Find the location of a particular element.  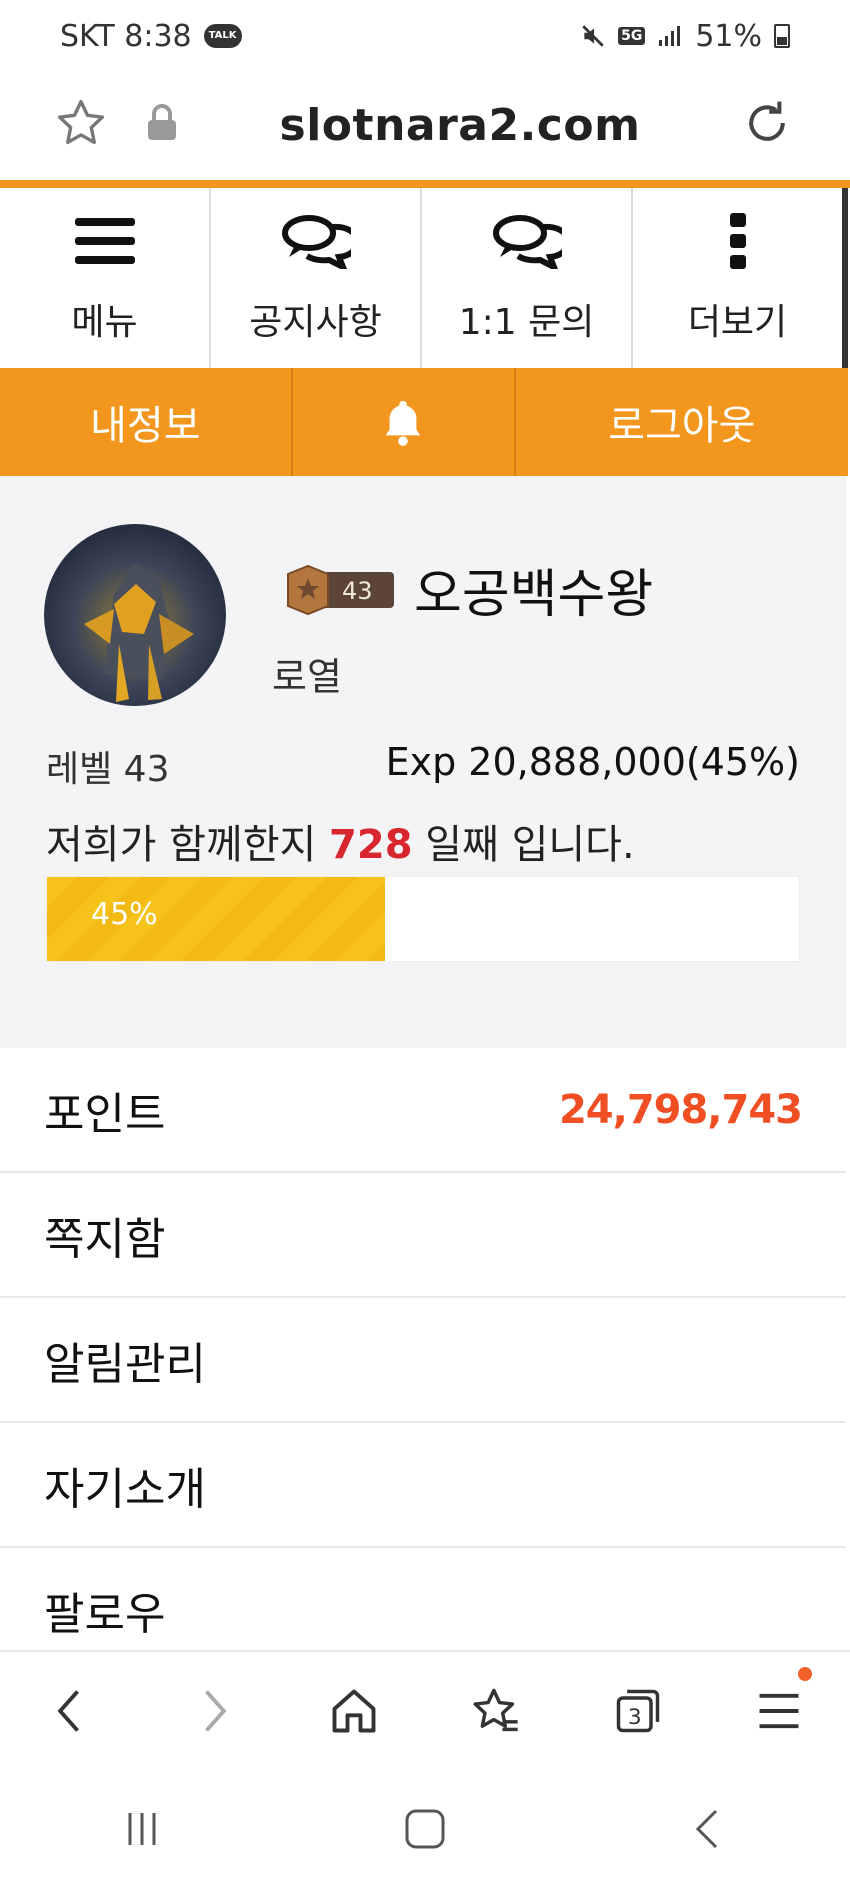

logout-label: 로그아웃 is located at coordinates (682, 426).